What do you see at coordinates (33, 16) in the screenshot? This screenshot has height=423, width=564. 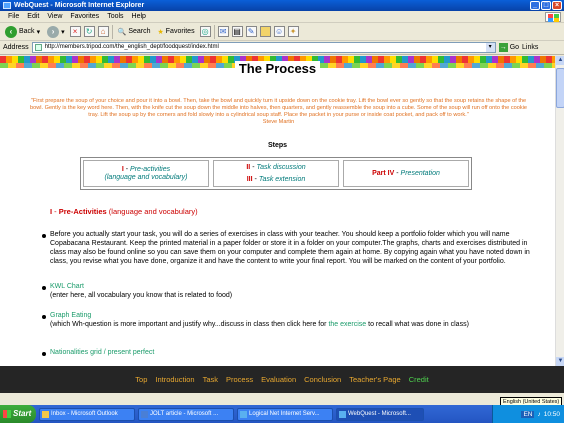 I see `menu-edit: Edit` at bounding box center [33, 16].